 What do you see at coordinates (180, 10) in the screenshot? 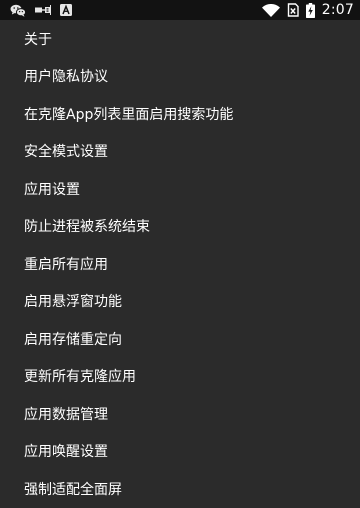
I see `status-bar: 2:07` at bounding box center [180, 10].